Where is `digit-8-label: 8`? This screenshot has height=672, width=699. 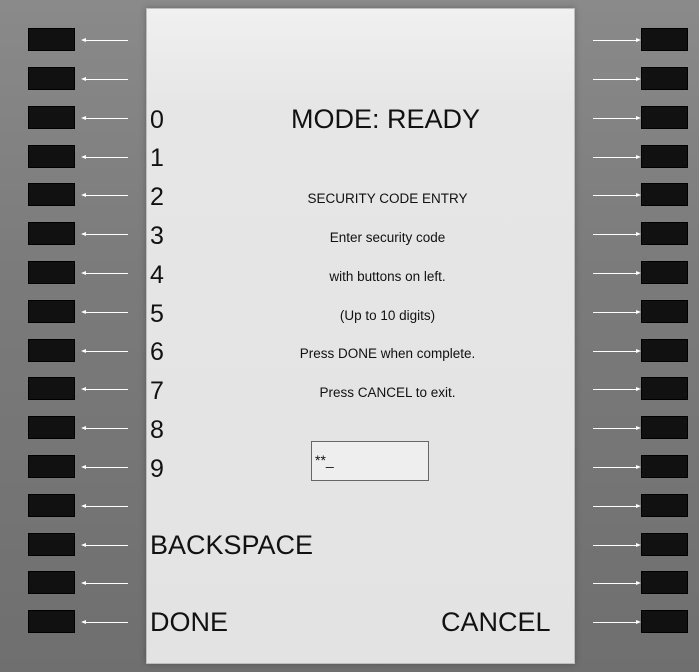 digit-8-label: 8 is located at coordinates (157, 430).